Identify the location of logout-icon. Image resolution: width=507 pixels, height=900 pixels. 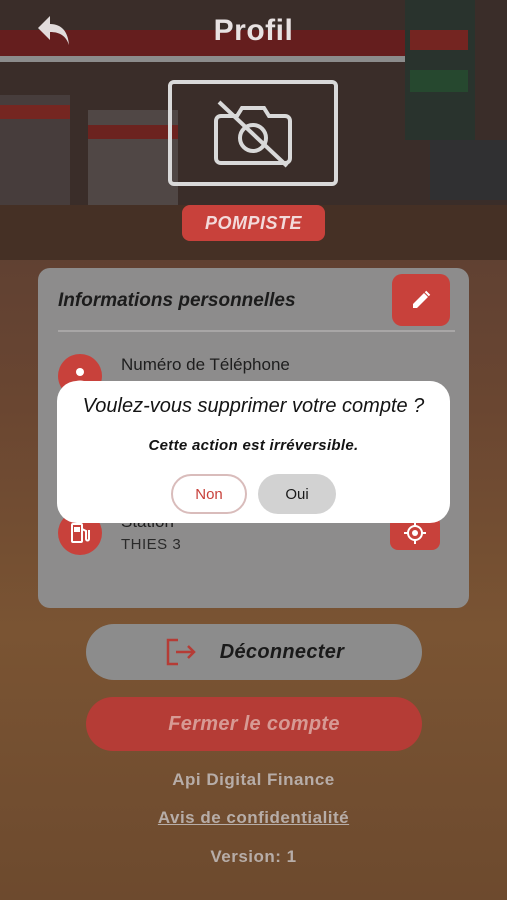
(181, 652).